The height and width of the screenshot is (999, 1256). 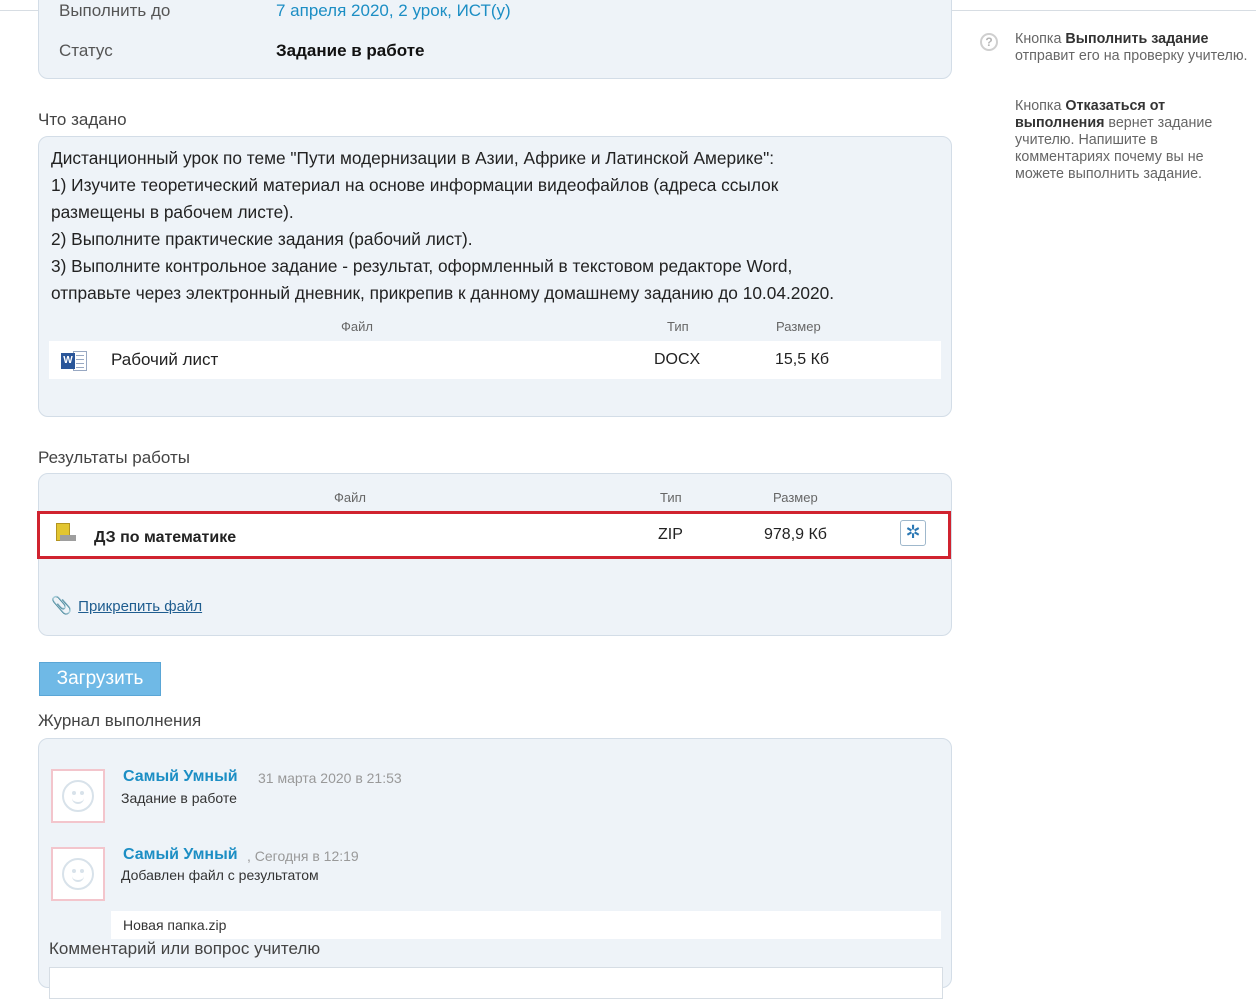 What do you see at coordinates (114, 457) in the screenshot?
I see `results-section-title: Результаты работы` at bounding box center [114, 457].